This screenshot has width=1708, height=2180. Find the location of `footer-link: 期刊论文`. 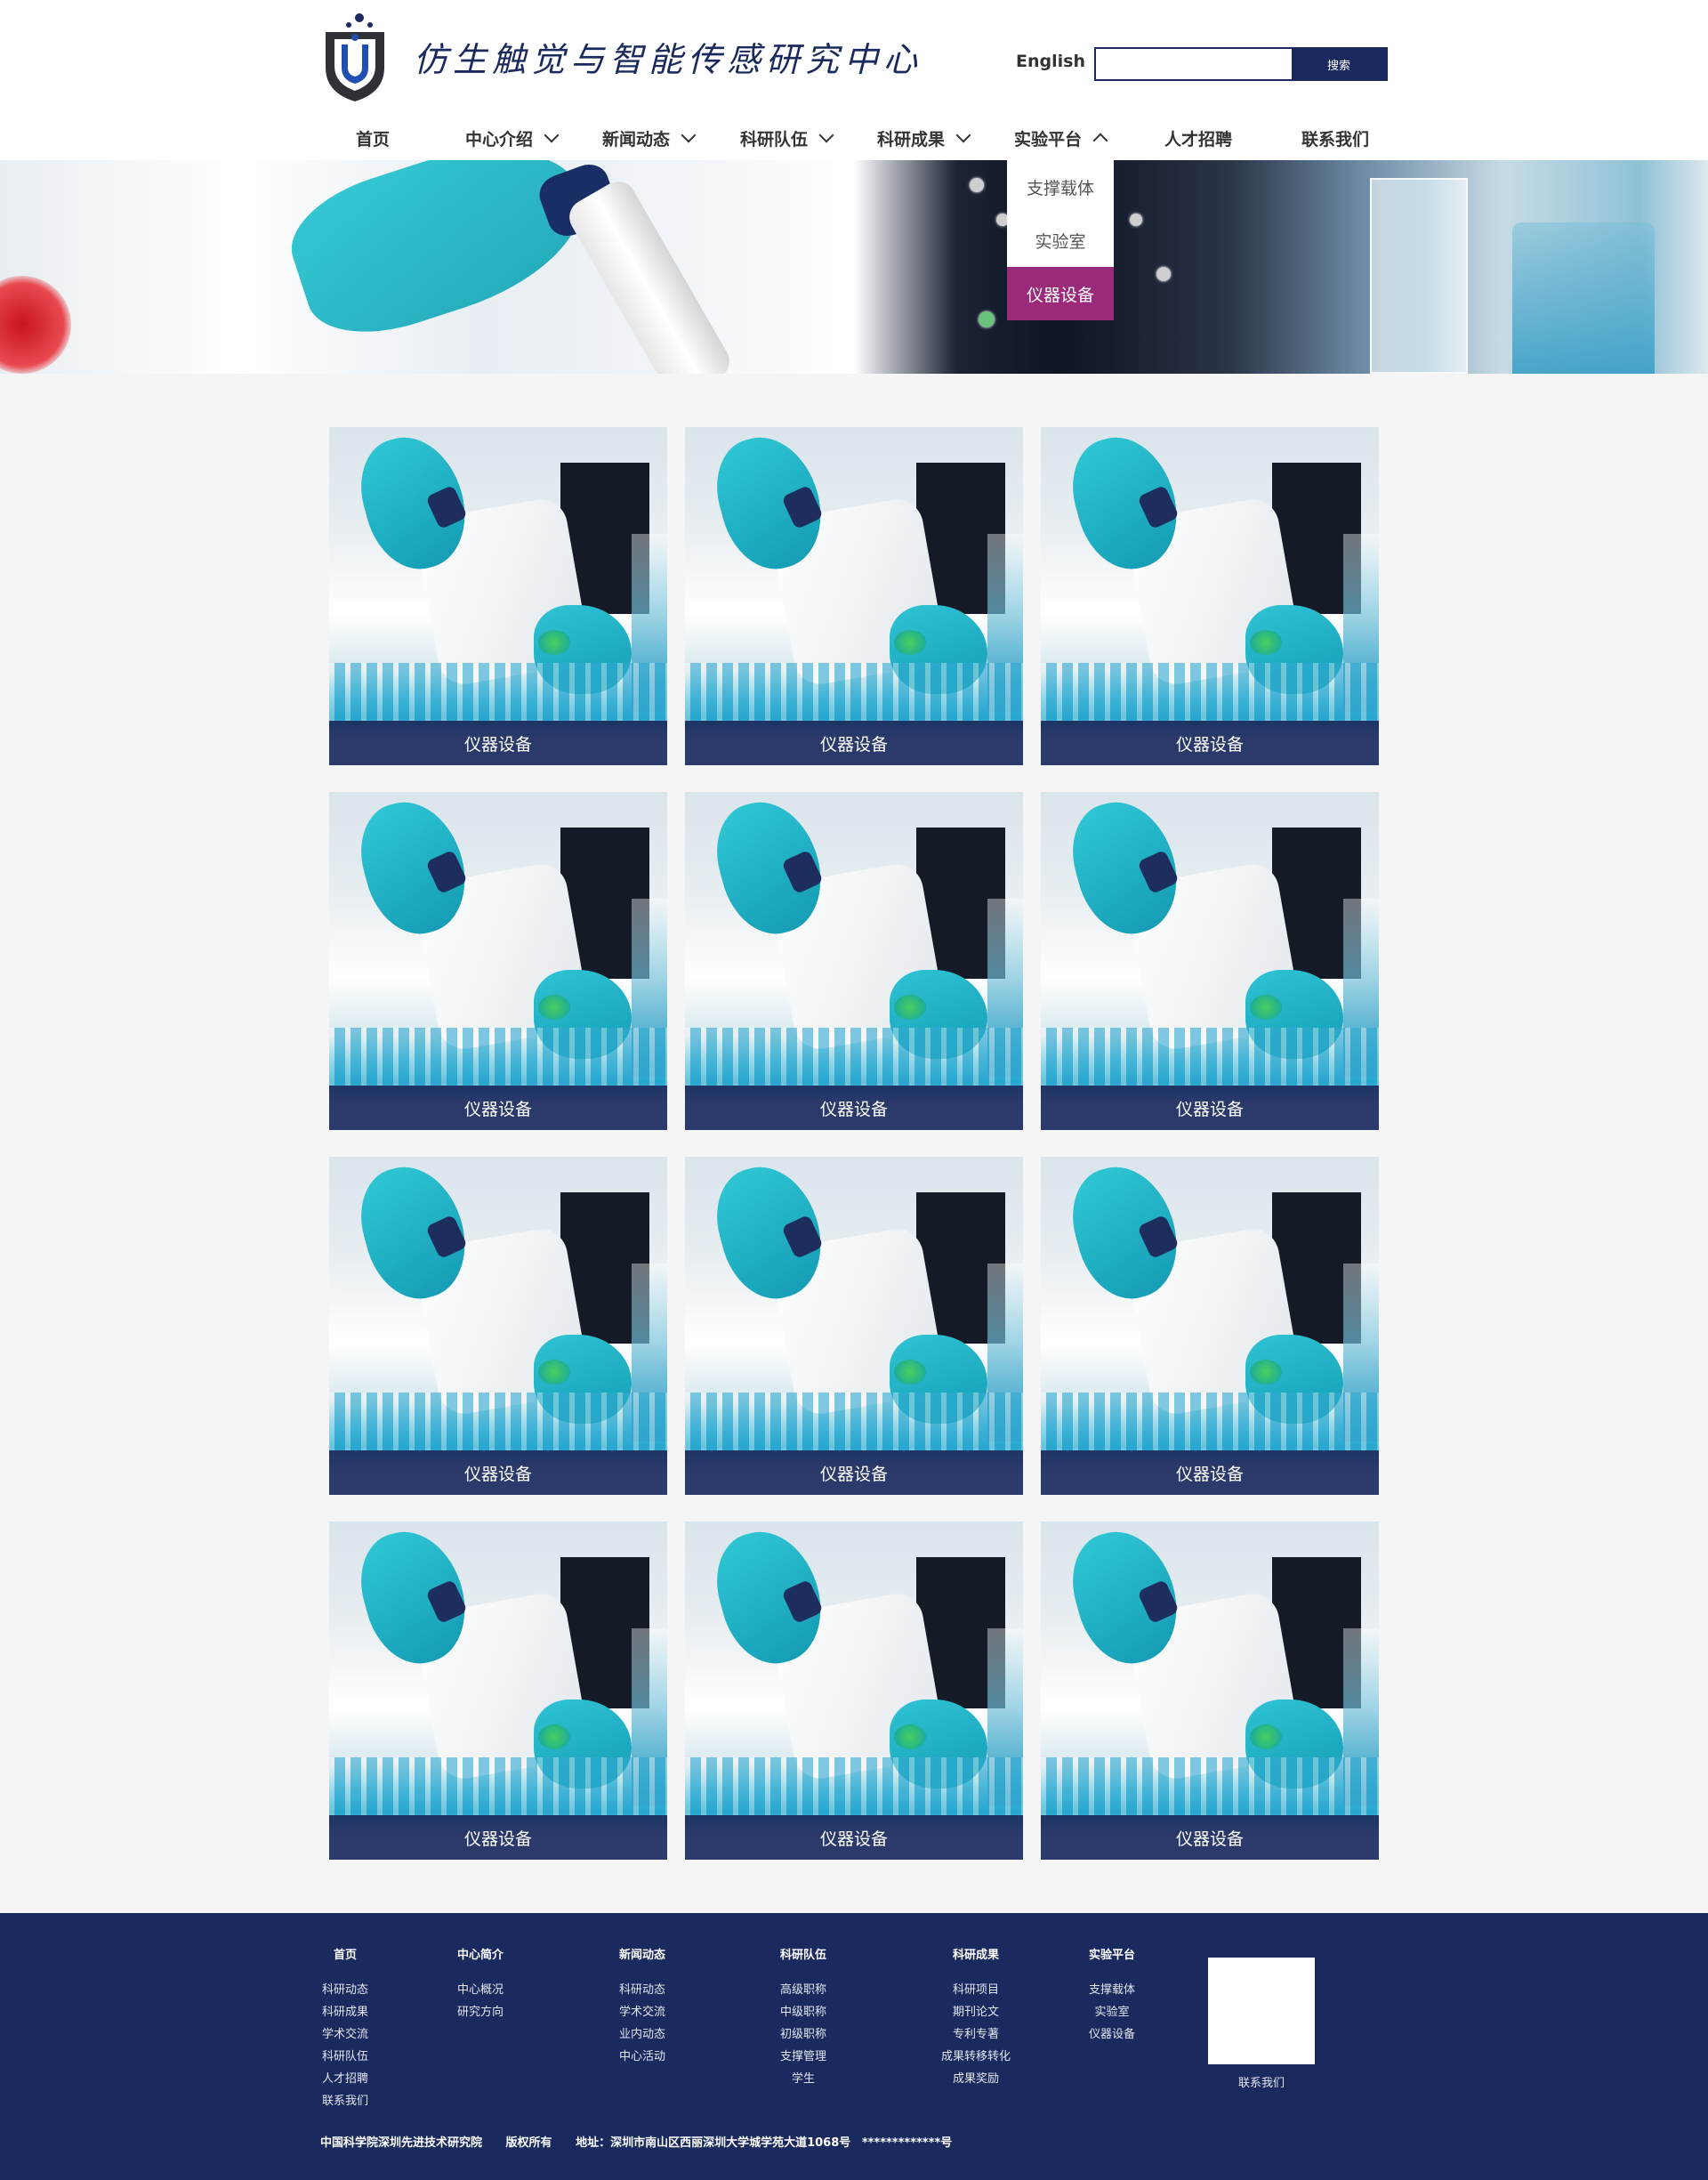

footer-link: 期刊论文 is located at coordinates (976, 2012).